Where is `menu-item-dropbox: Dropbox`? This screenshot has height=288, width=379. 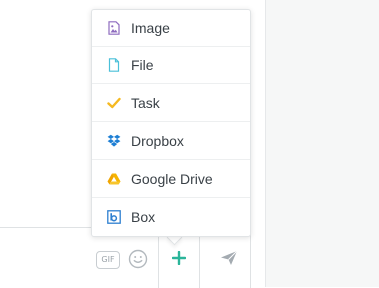
menu-item-dropbox: Dropbox is located at coordinates (171, 141).